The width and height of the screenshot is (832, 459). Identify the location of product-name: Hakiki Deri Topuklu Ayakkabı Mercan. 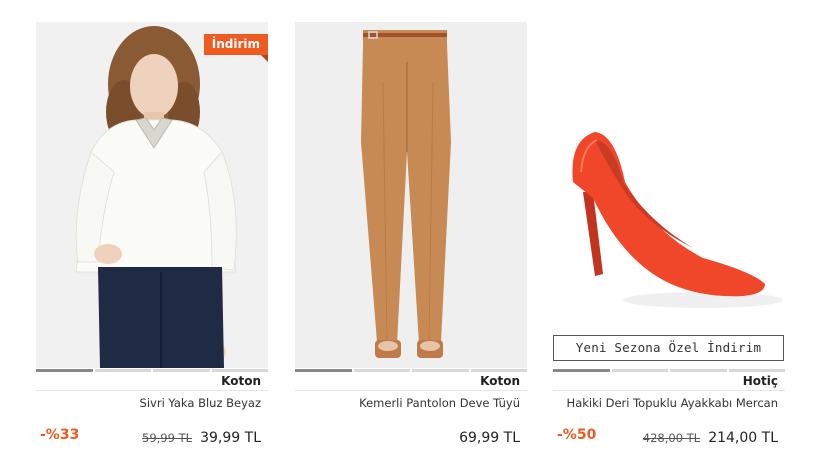
(672, 403).